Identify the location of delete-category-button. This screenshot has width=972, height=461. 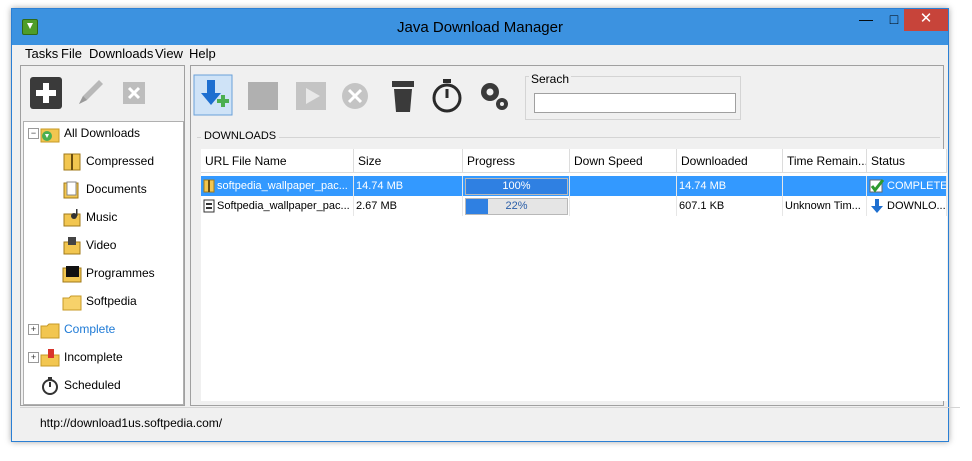
(134, 93).